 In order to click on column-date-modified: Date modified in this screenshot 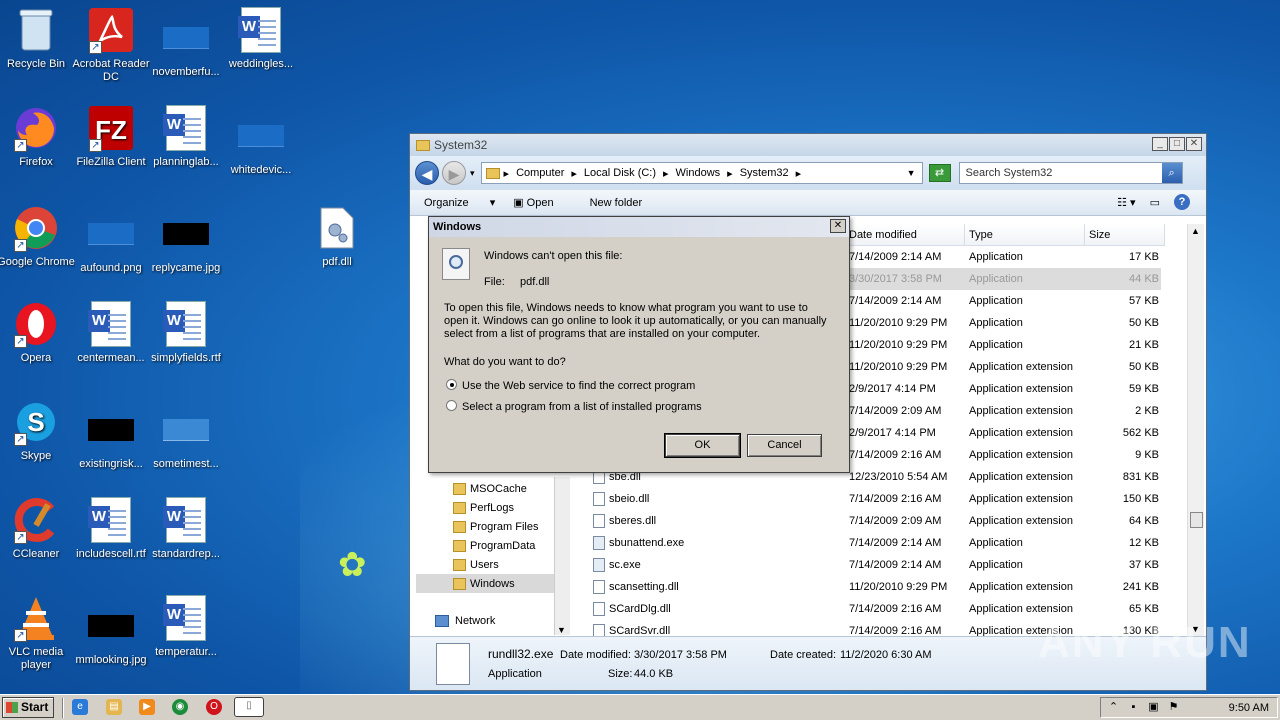, I will do `click(905, 234)`.